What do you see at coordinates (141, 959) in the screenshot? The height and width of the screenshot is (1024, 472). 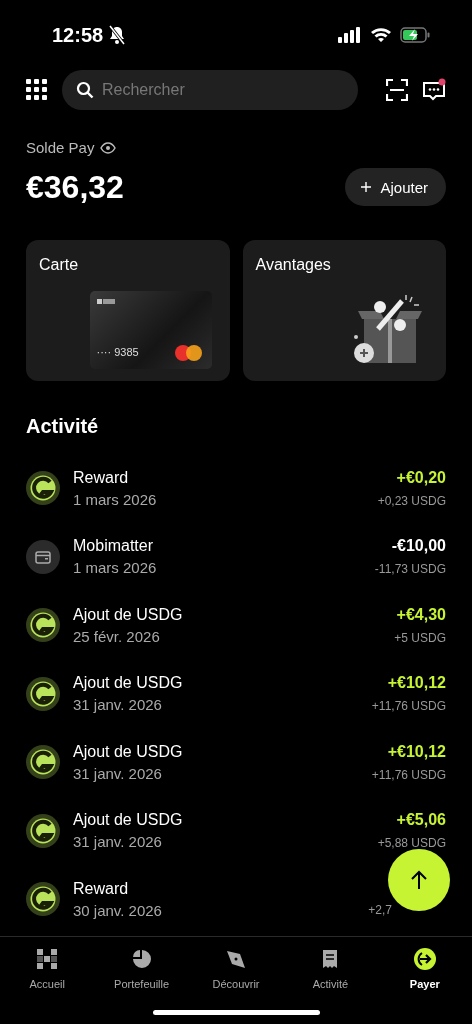 I see `pie-chart-icon` at bounding box center [141, 959].